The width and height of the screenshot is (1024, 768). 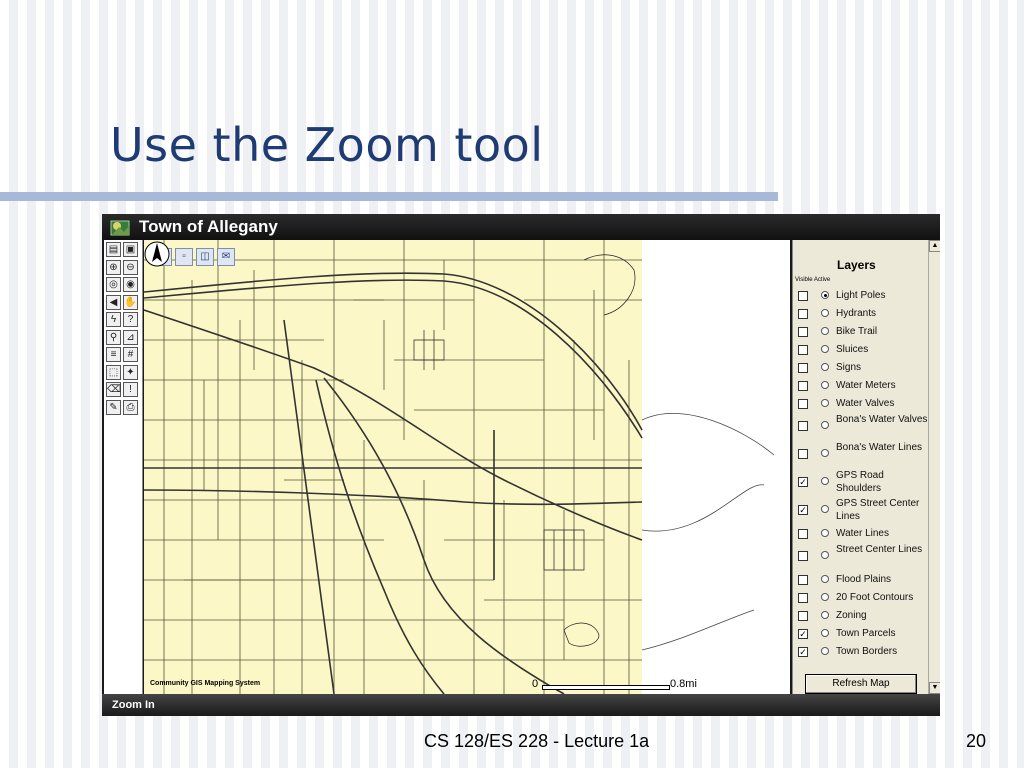 What do you see at coordinates (861, 295) in the screenshot?
I see `layer-label: Light Poles` at bounding box center [861, 295].